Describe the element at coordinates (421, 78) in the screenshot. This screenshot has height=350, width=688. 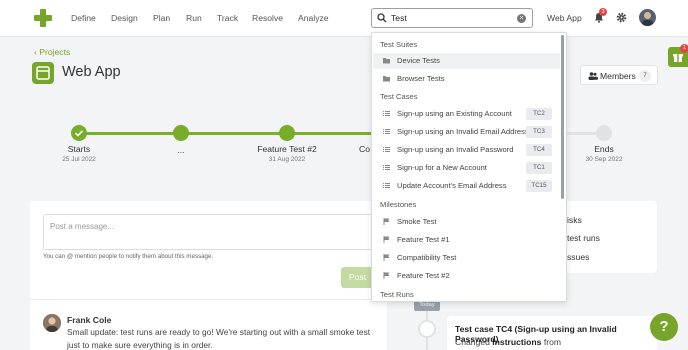
I see `result-label: Browser Tests` at that location.